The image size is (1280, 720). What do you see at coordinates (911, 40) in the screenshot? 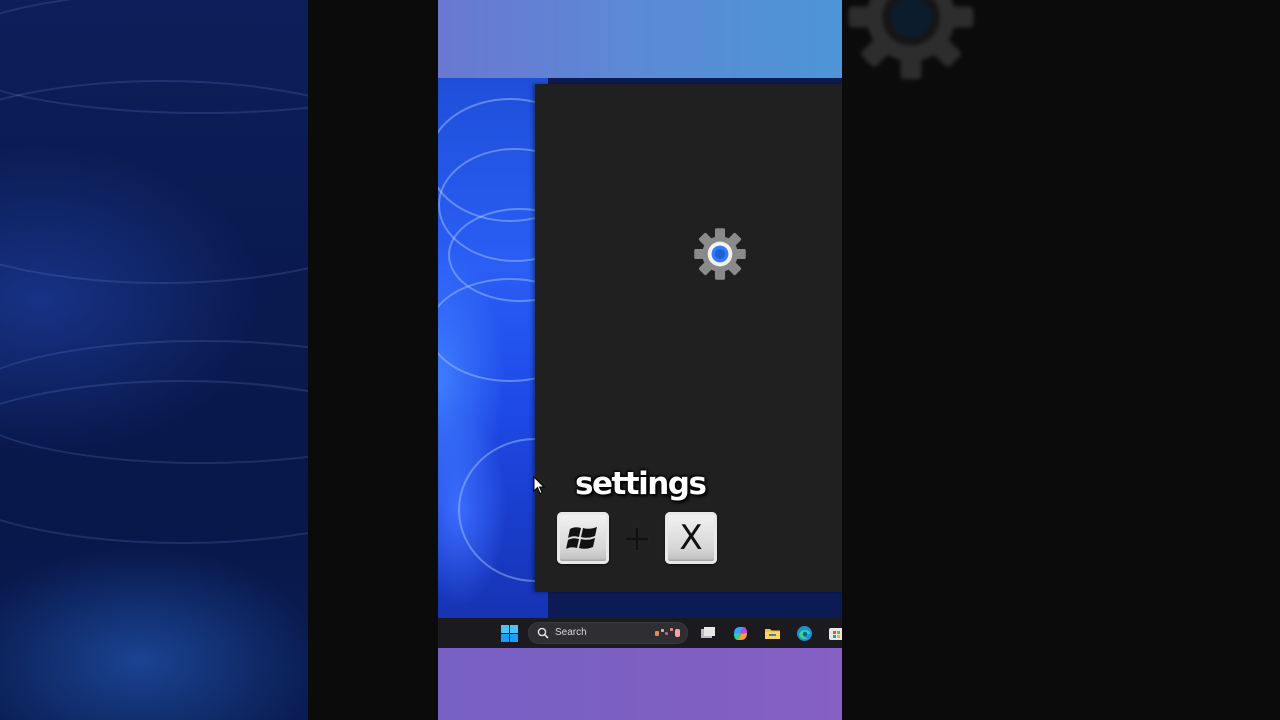
I see `blurred-gear-icon` at bounding box center [911, 40].